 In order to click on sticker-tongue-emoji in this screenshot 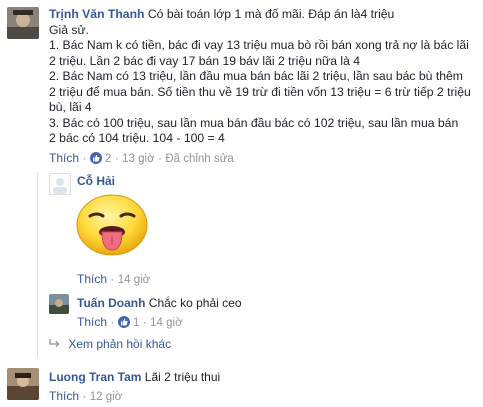, I will do `click(112, 225)`.